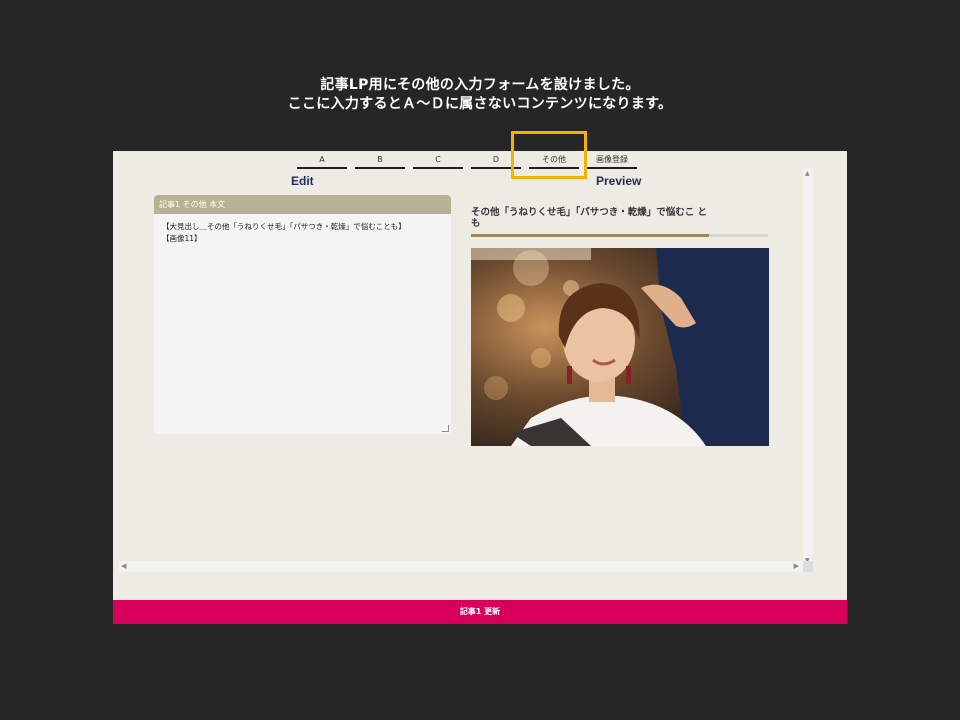  I want to click on scroll-left-icon: ◀, so click(123, 566).